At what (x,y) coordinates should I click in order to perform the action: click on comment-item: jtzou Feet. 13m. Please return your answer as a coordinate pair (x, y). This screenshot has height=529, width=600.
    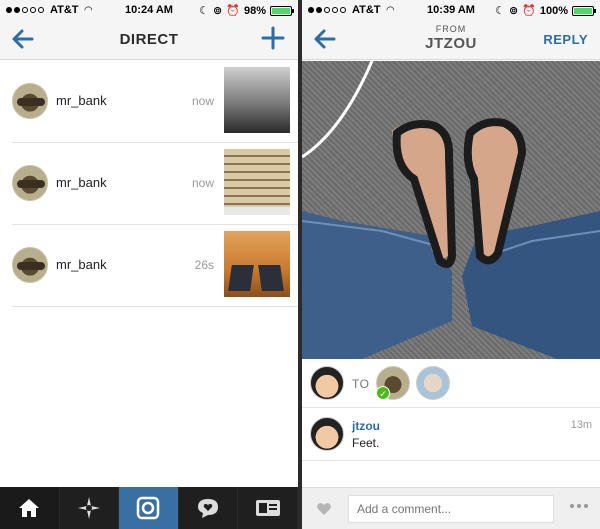
    Looking at the image, I should click on (451, 435).